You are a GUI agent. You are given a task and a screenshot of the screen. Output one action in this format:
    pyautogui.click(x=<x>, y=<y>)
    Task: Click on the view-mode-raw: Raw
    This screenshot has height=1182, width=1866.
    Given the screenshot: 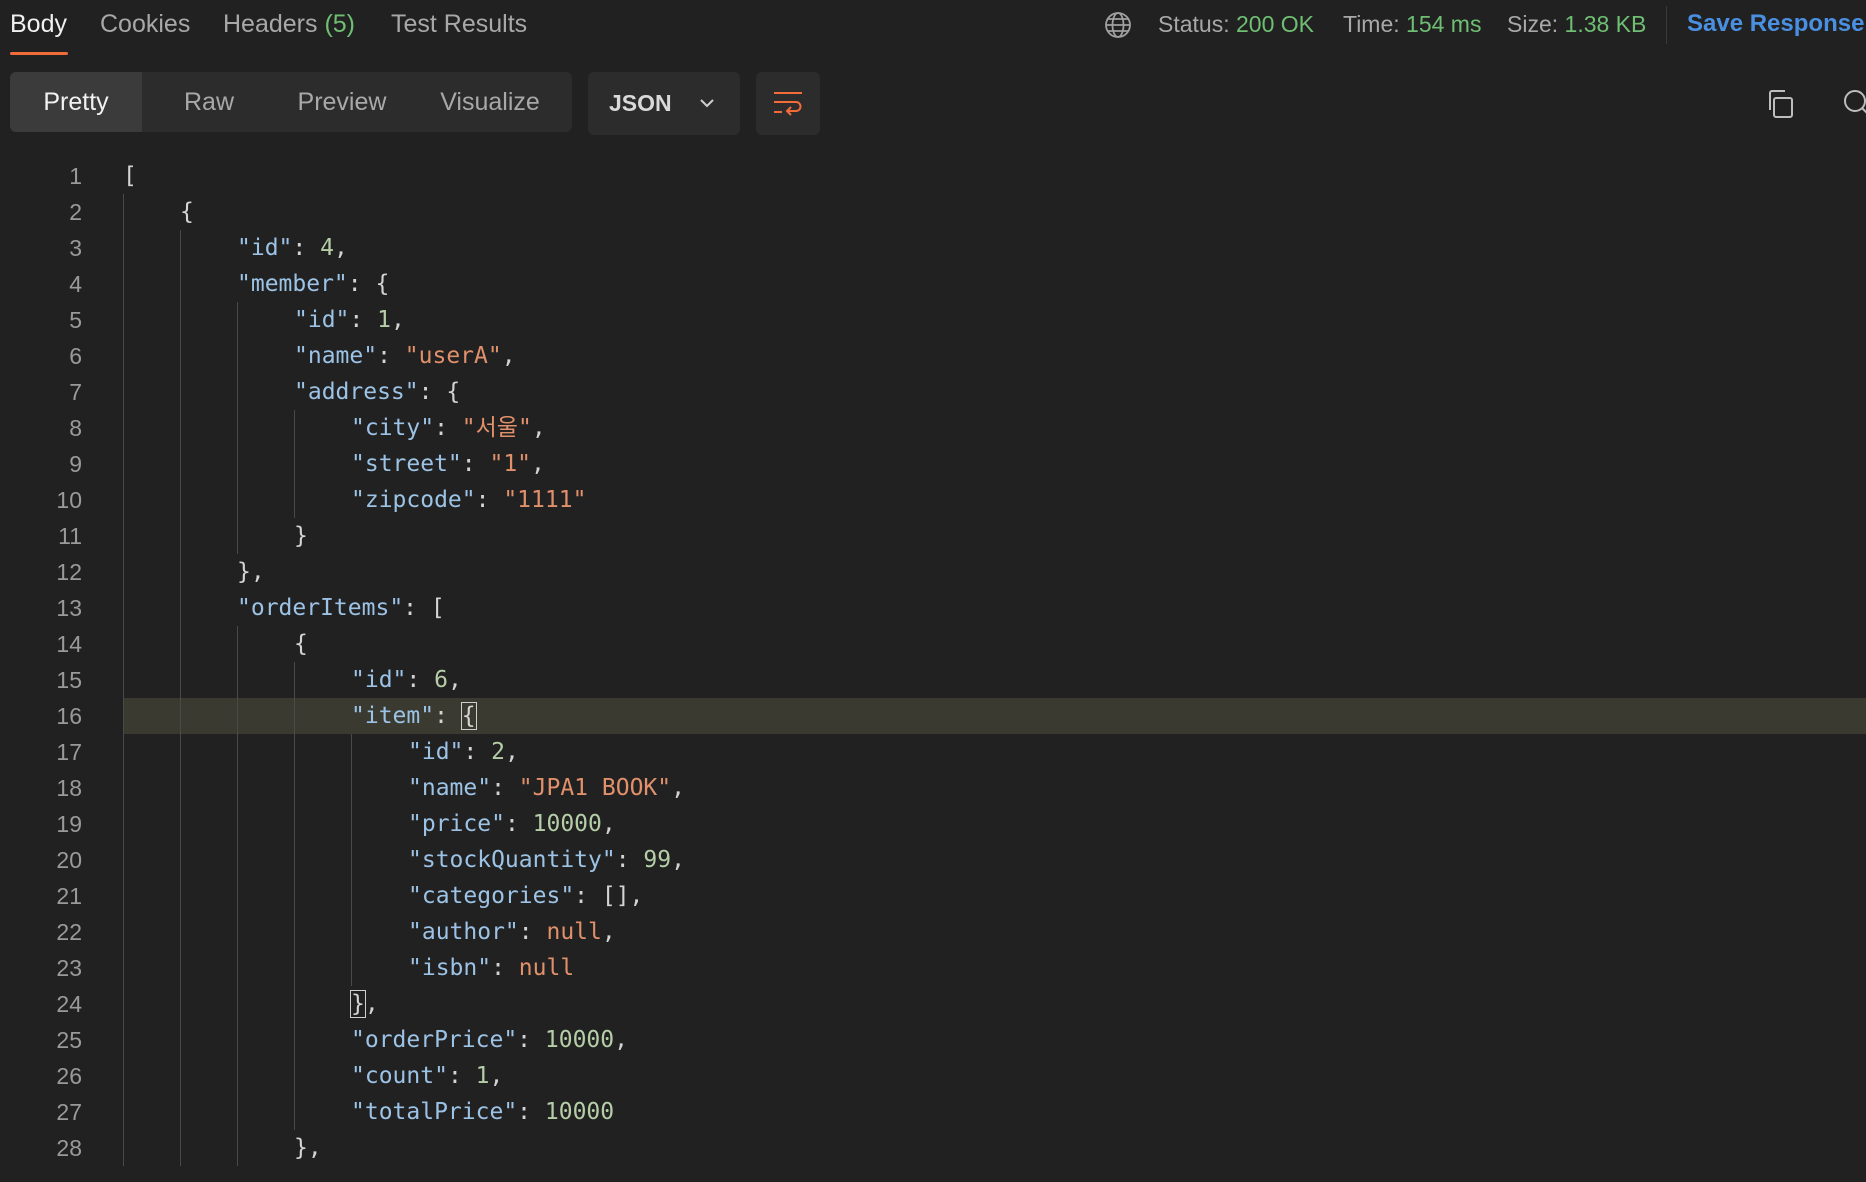 What is the action you would take?
    pyautogui.click(x=209, y=102)
    